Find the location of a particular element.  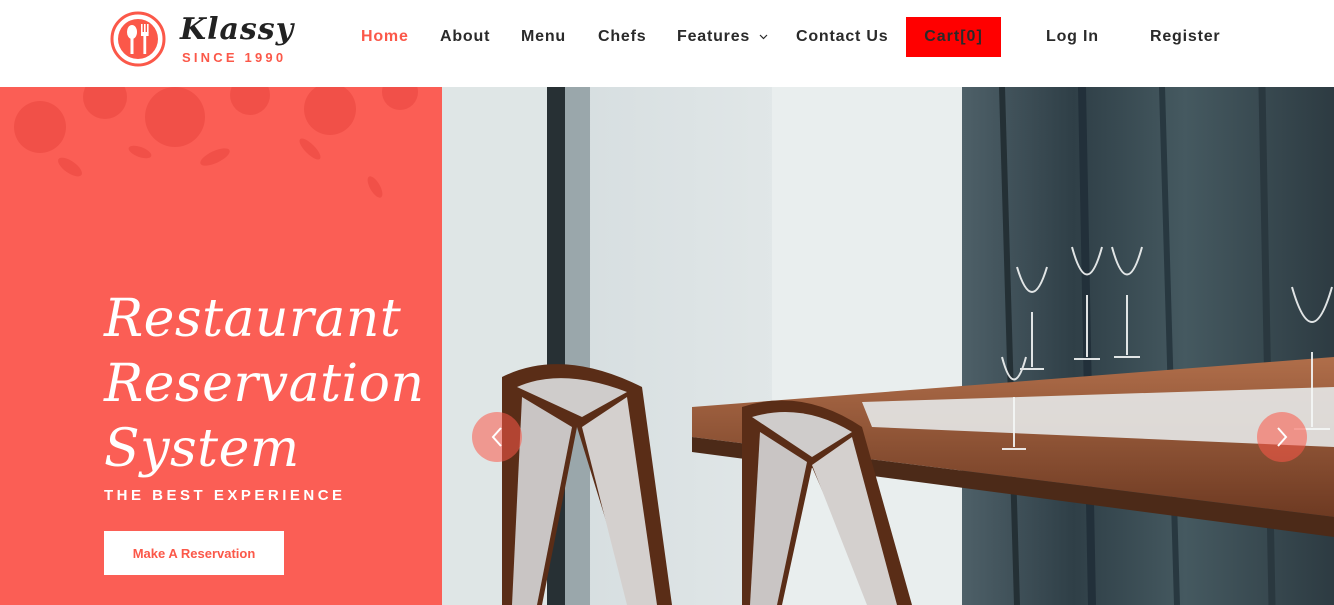

make-reservation-button: Make A Reservation is located at coordinates (194, 553).